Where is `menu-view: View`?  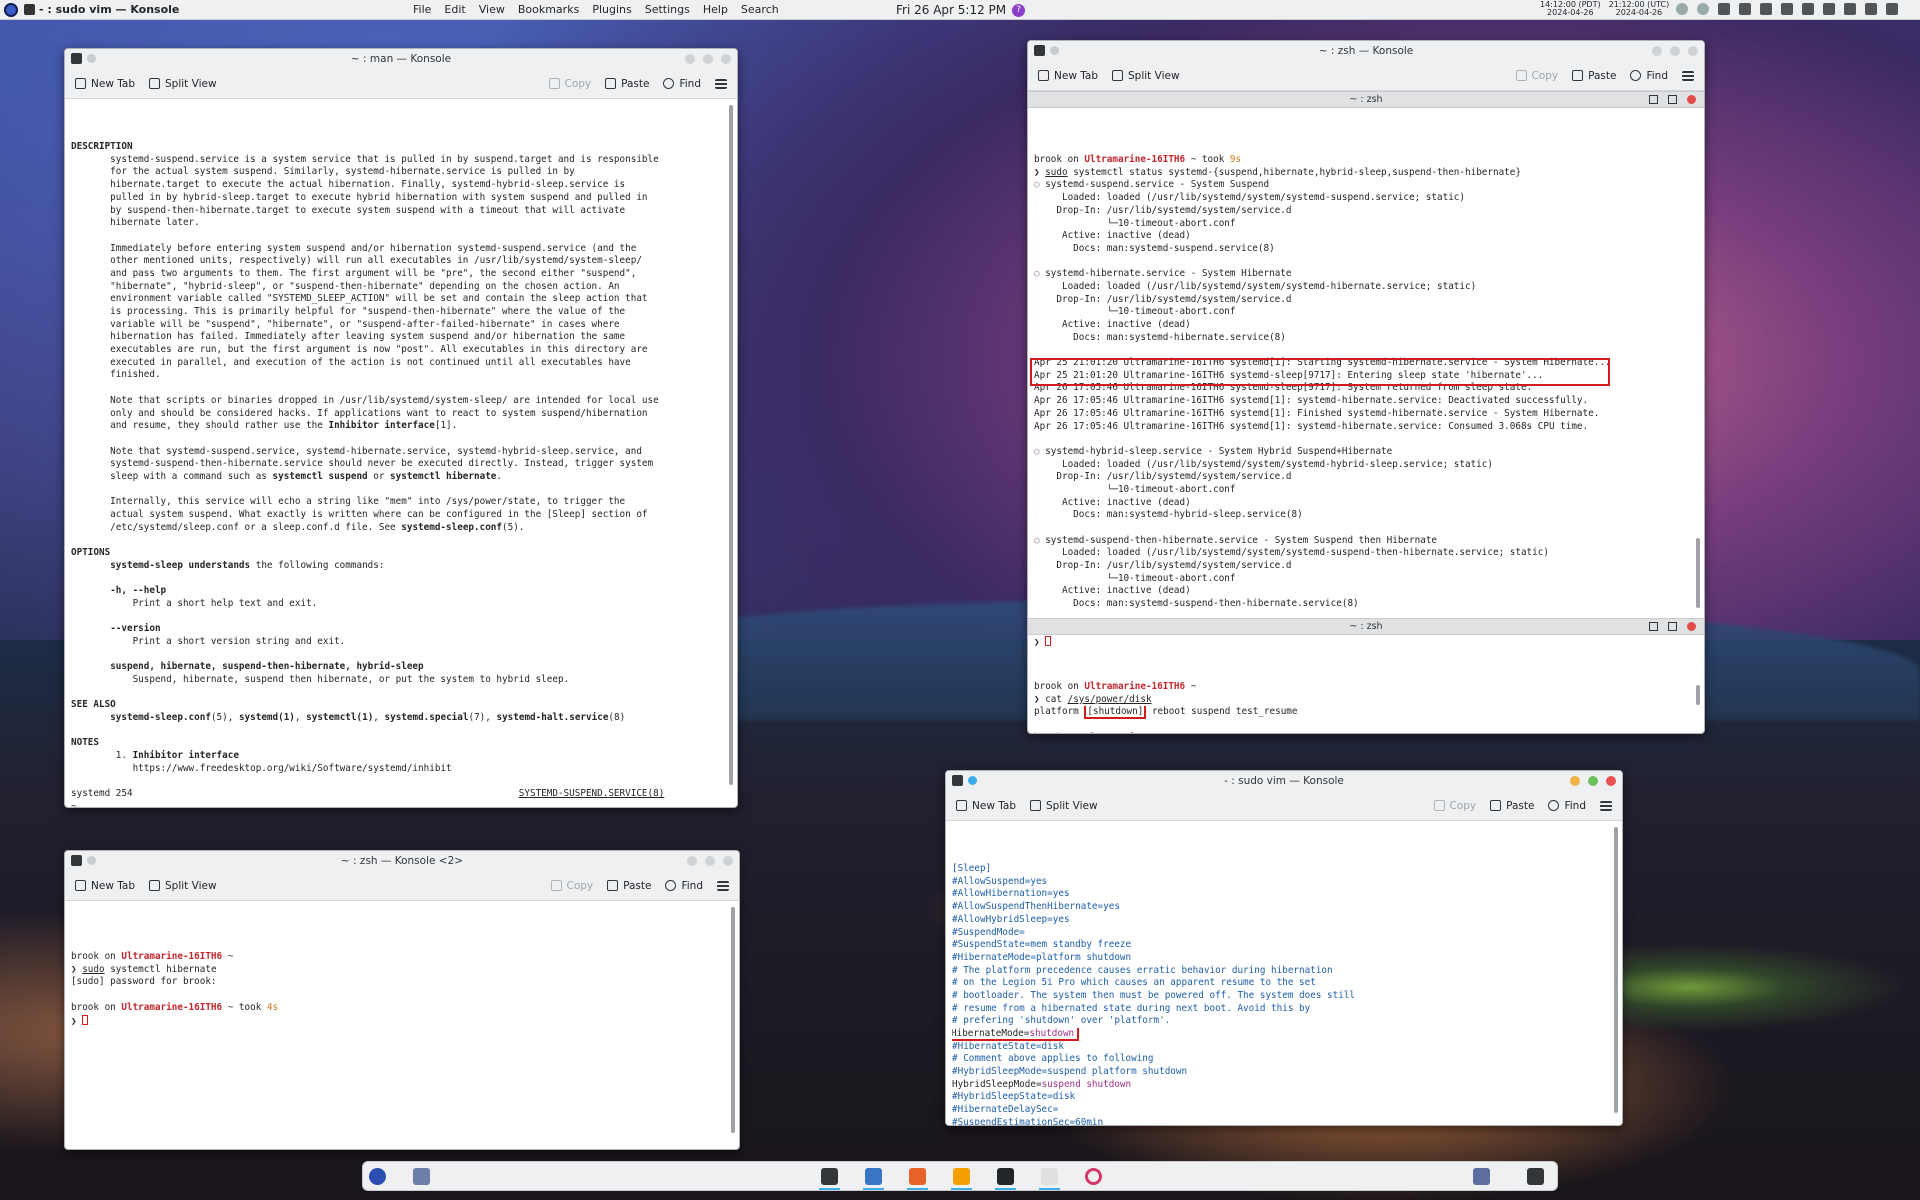
menu-view: View is located at coordinates (492, 9).